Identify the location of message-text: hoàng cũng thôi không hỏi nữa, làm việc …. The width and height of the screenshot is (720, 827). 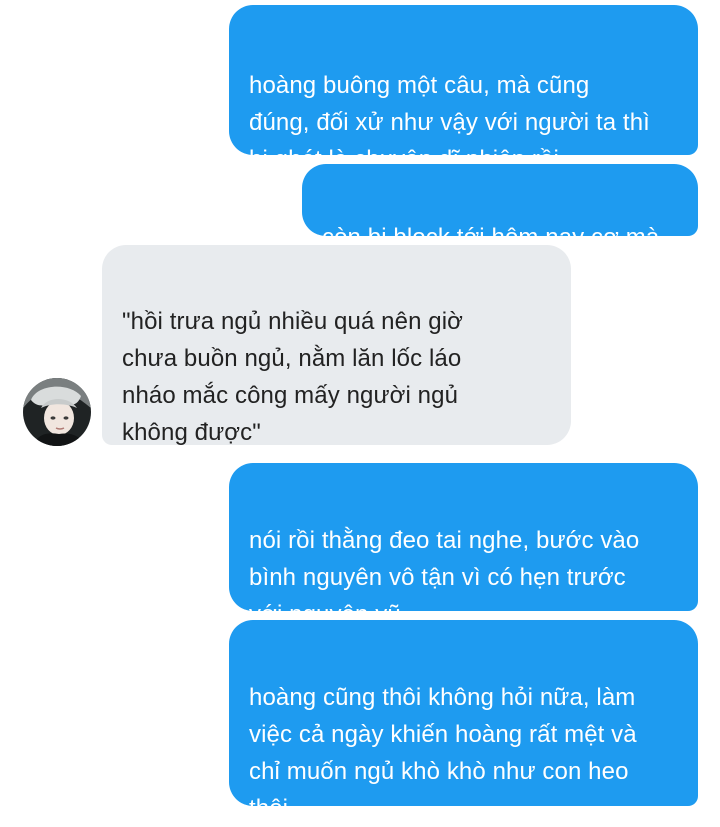
(443, 753).